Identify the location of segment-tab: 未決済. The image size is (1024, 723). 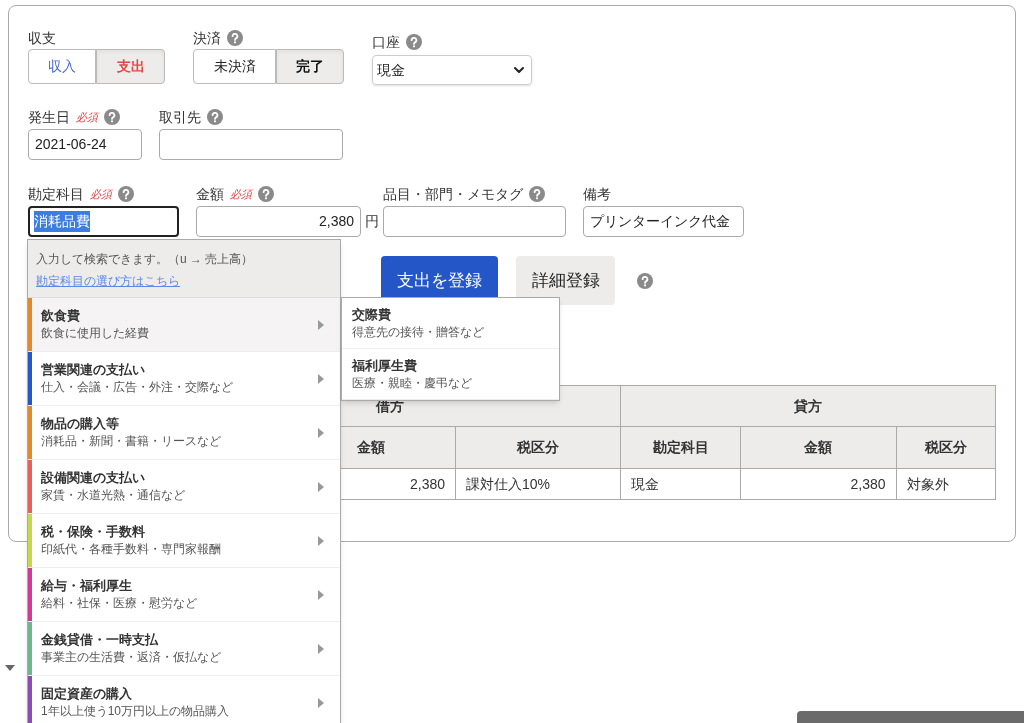
(234, 66).